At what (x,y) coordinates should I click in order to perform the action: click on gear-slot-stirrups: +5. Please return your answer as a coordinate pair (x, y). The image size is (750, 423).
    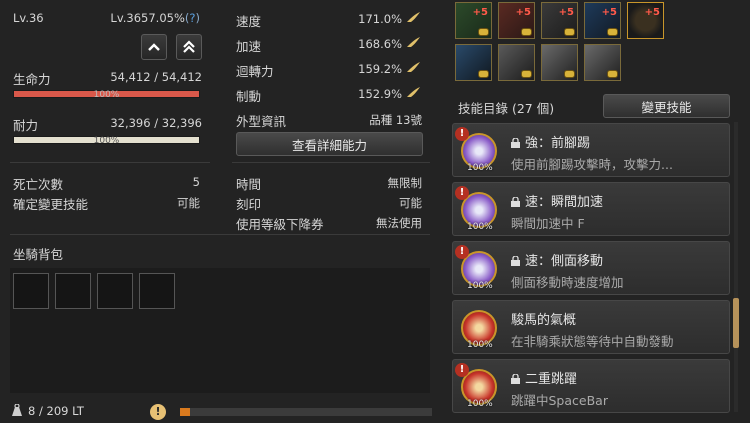
    Looking at the image, I should click on (559, 20).